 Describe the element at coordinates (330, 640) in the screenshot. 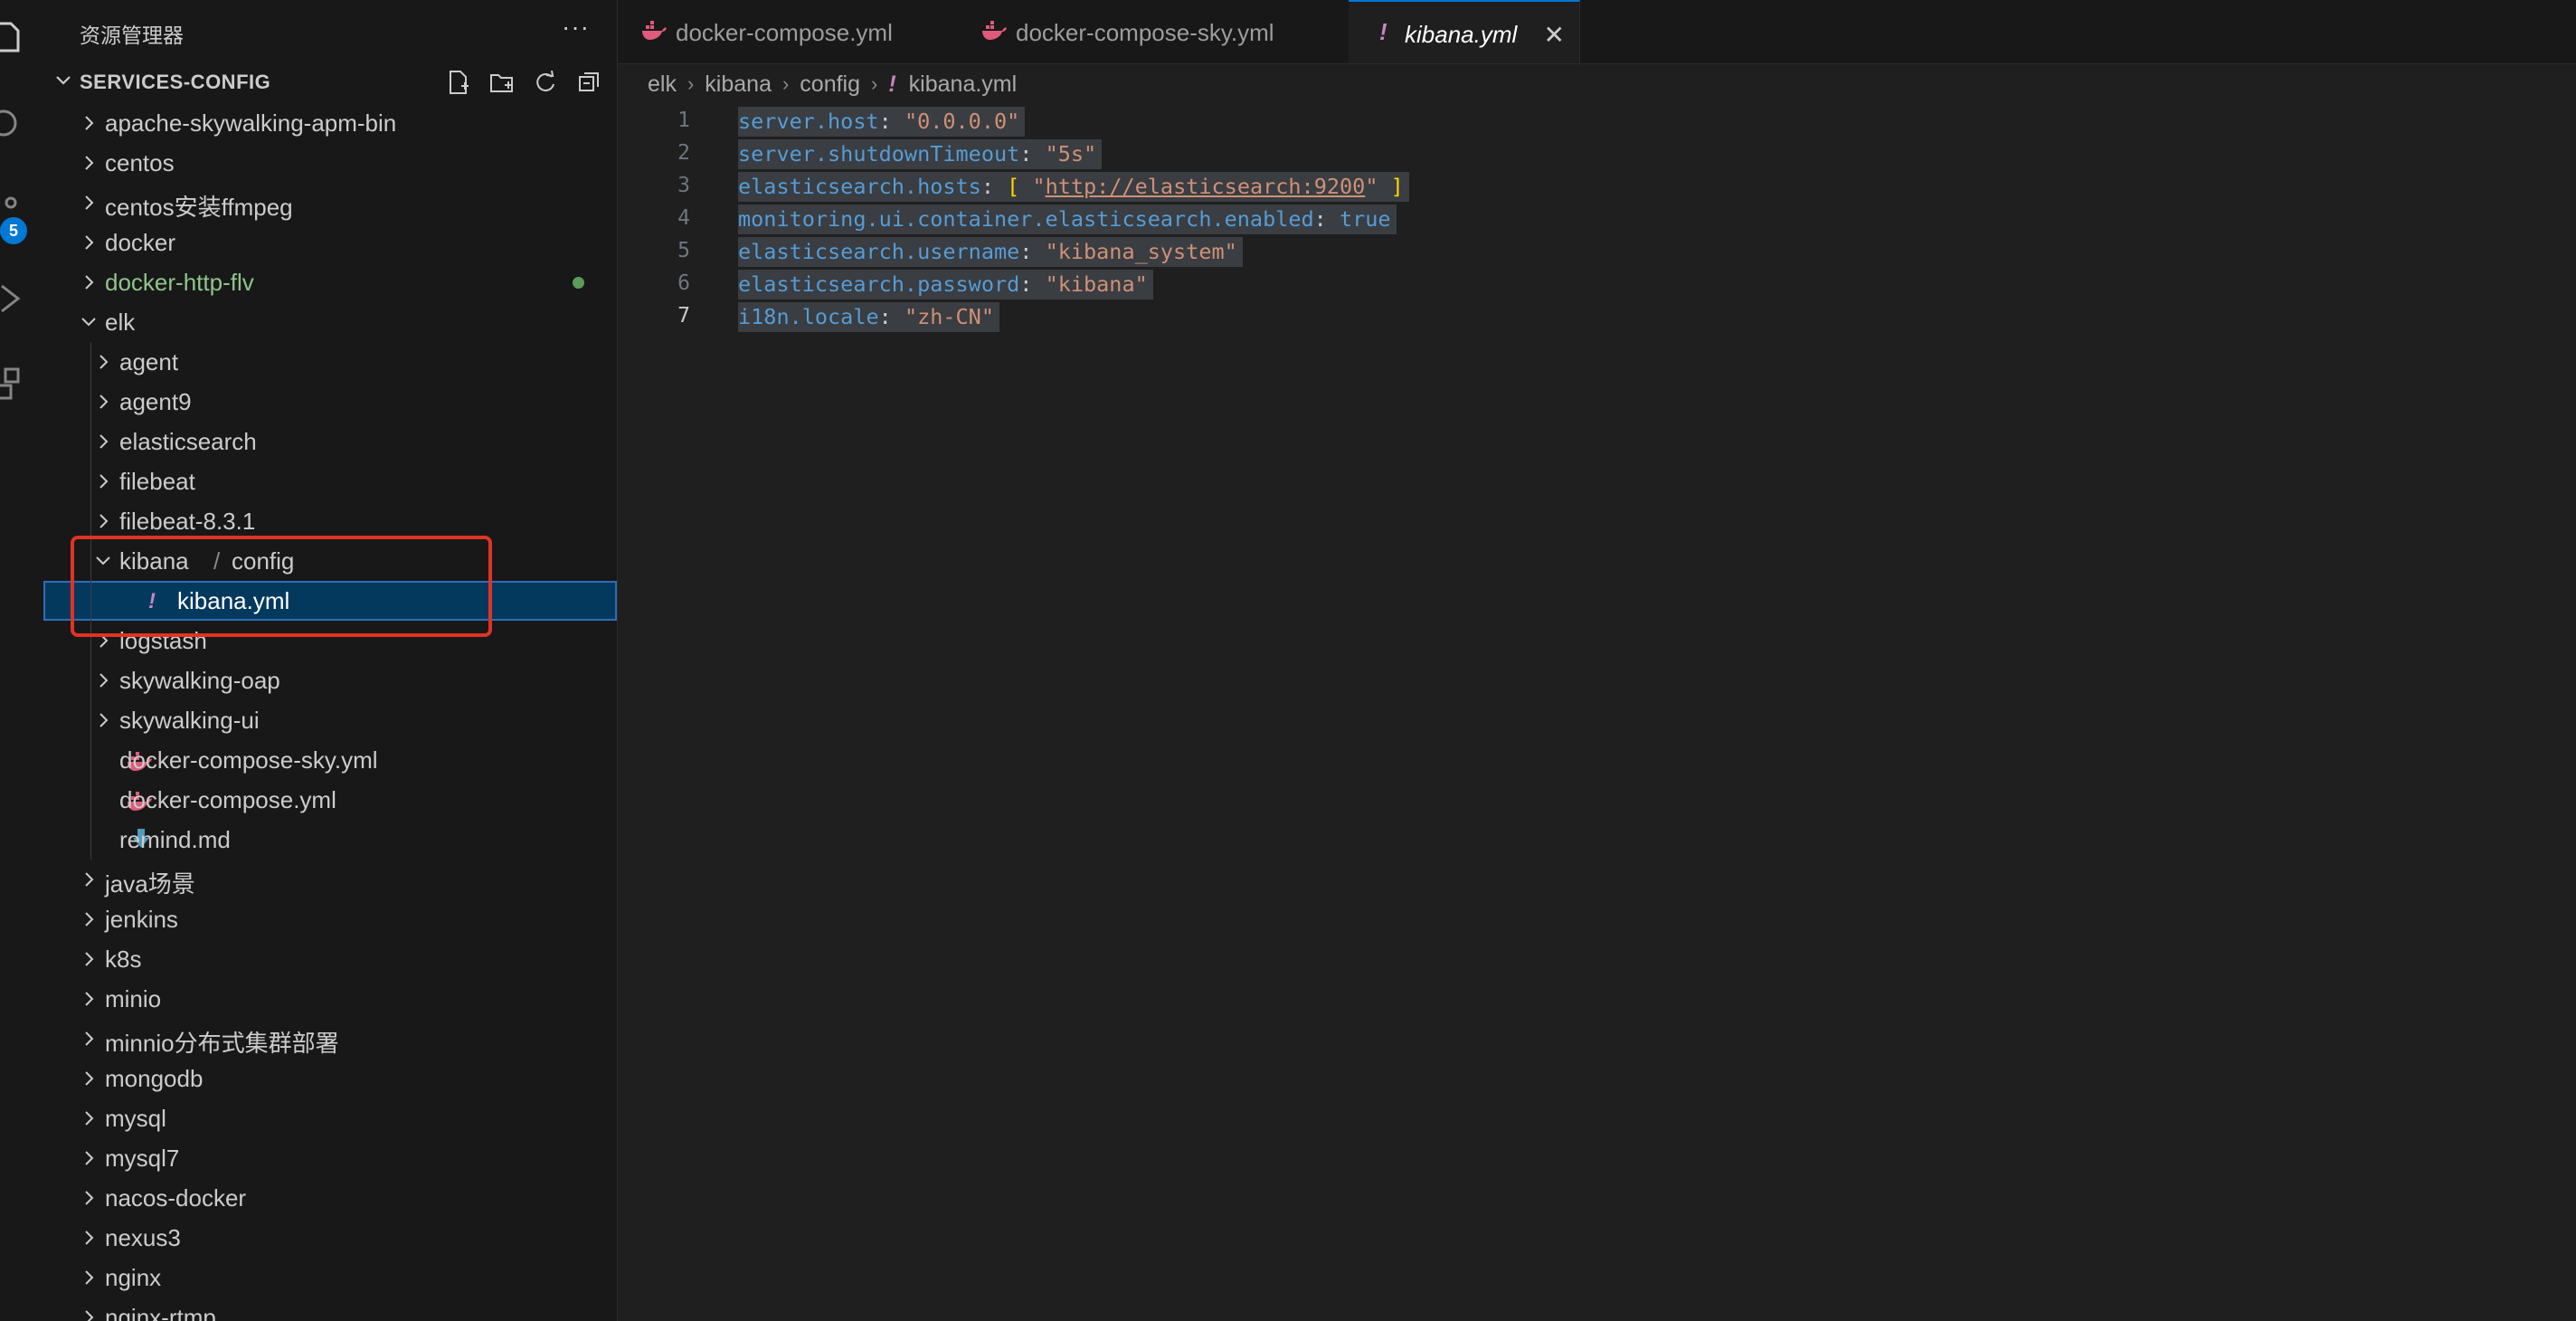

I see `tree-folder-logstash: logstash` at that location.